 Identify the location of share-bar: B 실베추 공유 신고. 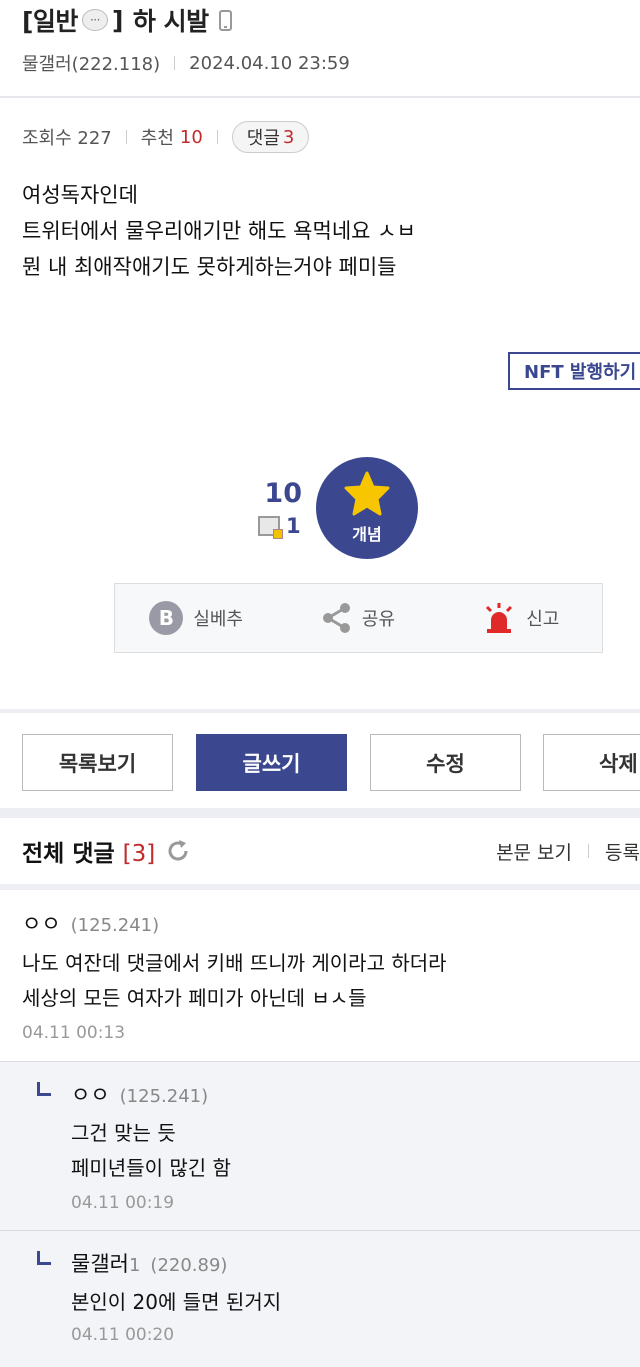
(358, 618).